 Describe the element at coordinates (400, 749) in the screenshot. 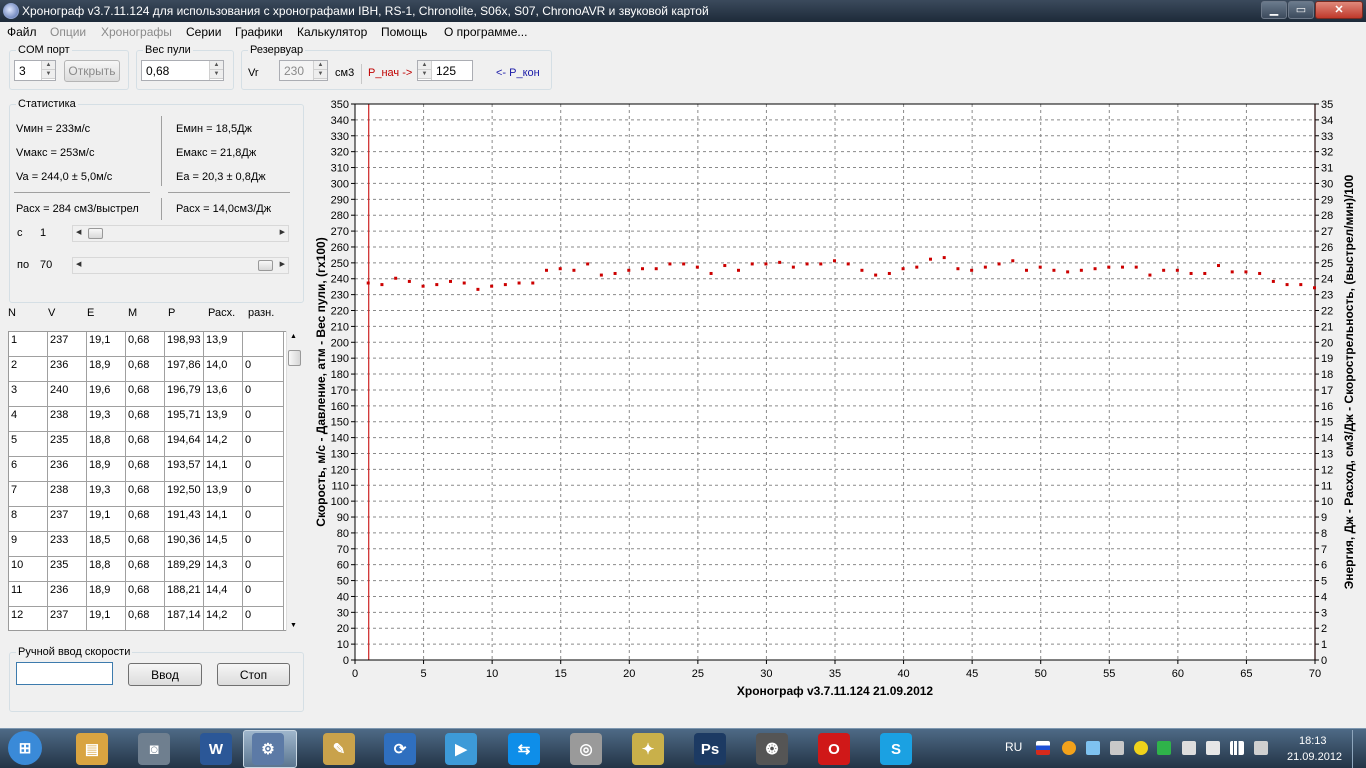

I see `sync-icon: ⟳` at that location.